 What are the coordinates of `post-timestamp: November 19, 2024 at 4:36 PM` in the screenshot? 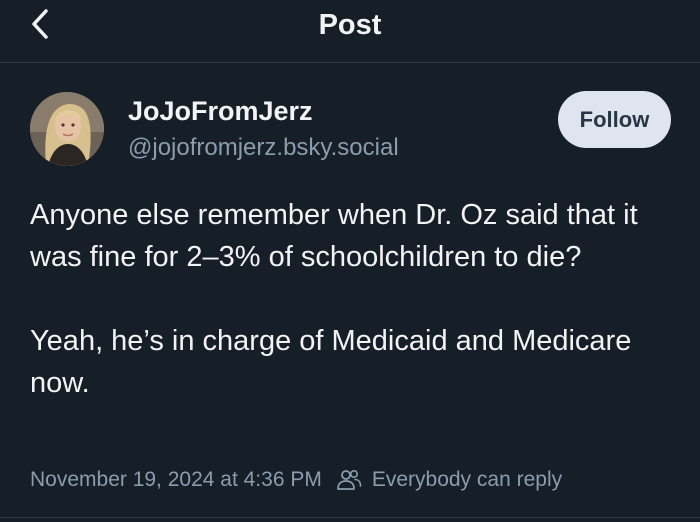 It's located at (176, 479).